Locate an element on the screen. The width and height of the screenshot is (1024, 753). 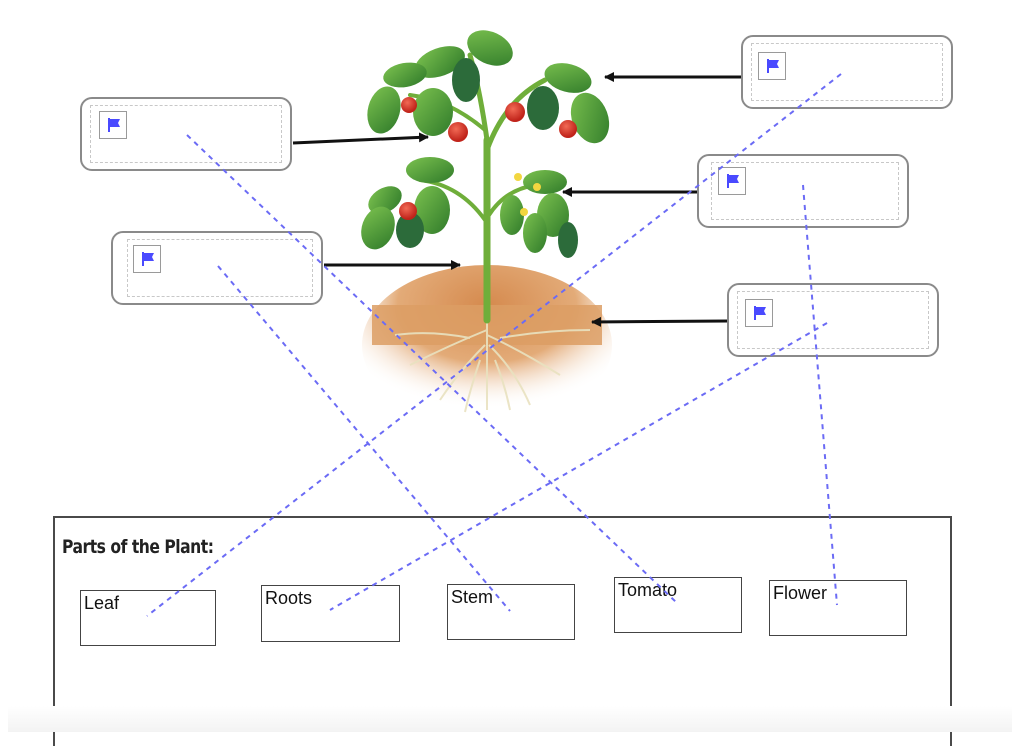
label-card-stem: Stem is located at coordinates (511, 612).